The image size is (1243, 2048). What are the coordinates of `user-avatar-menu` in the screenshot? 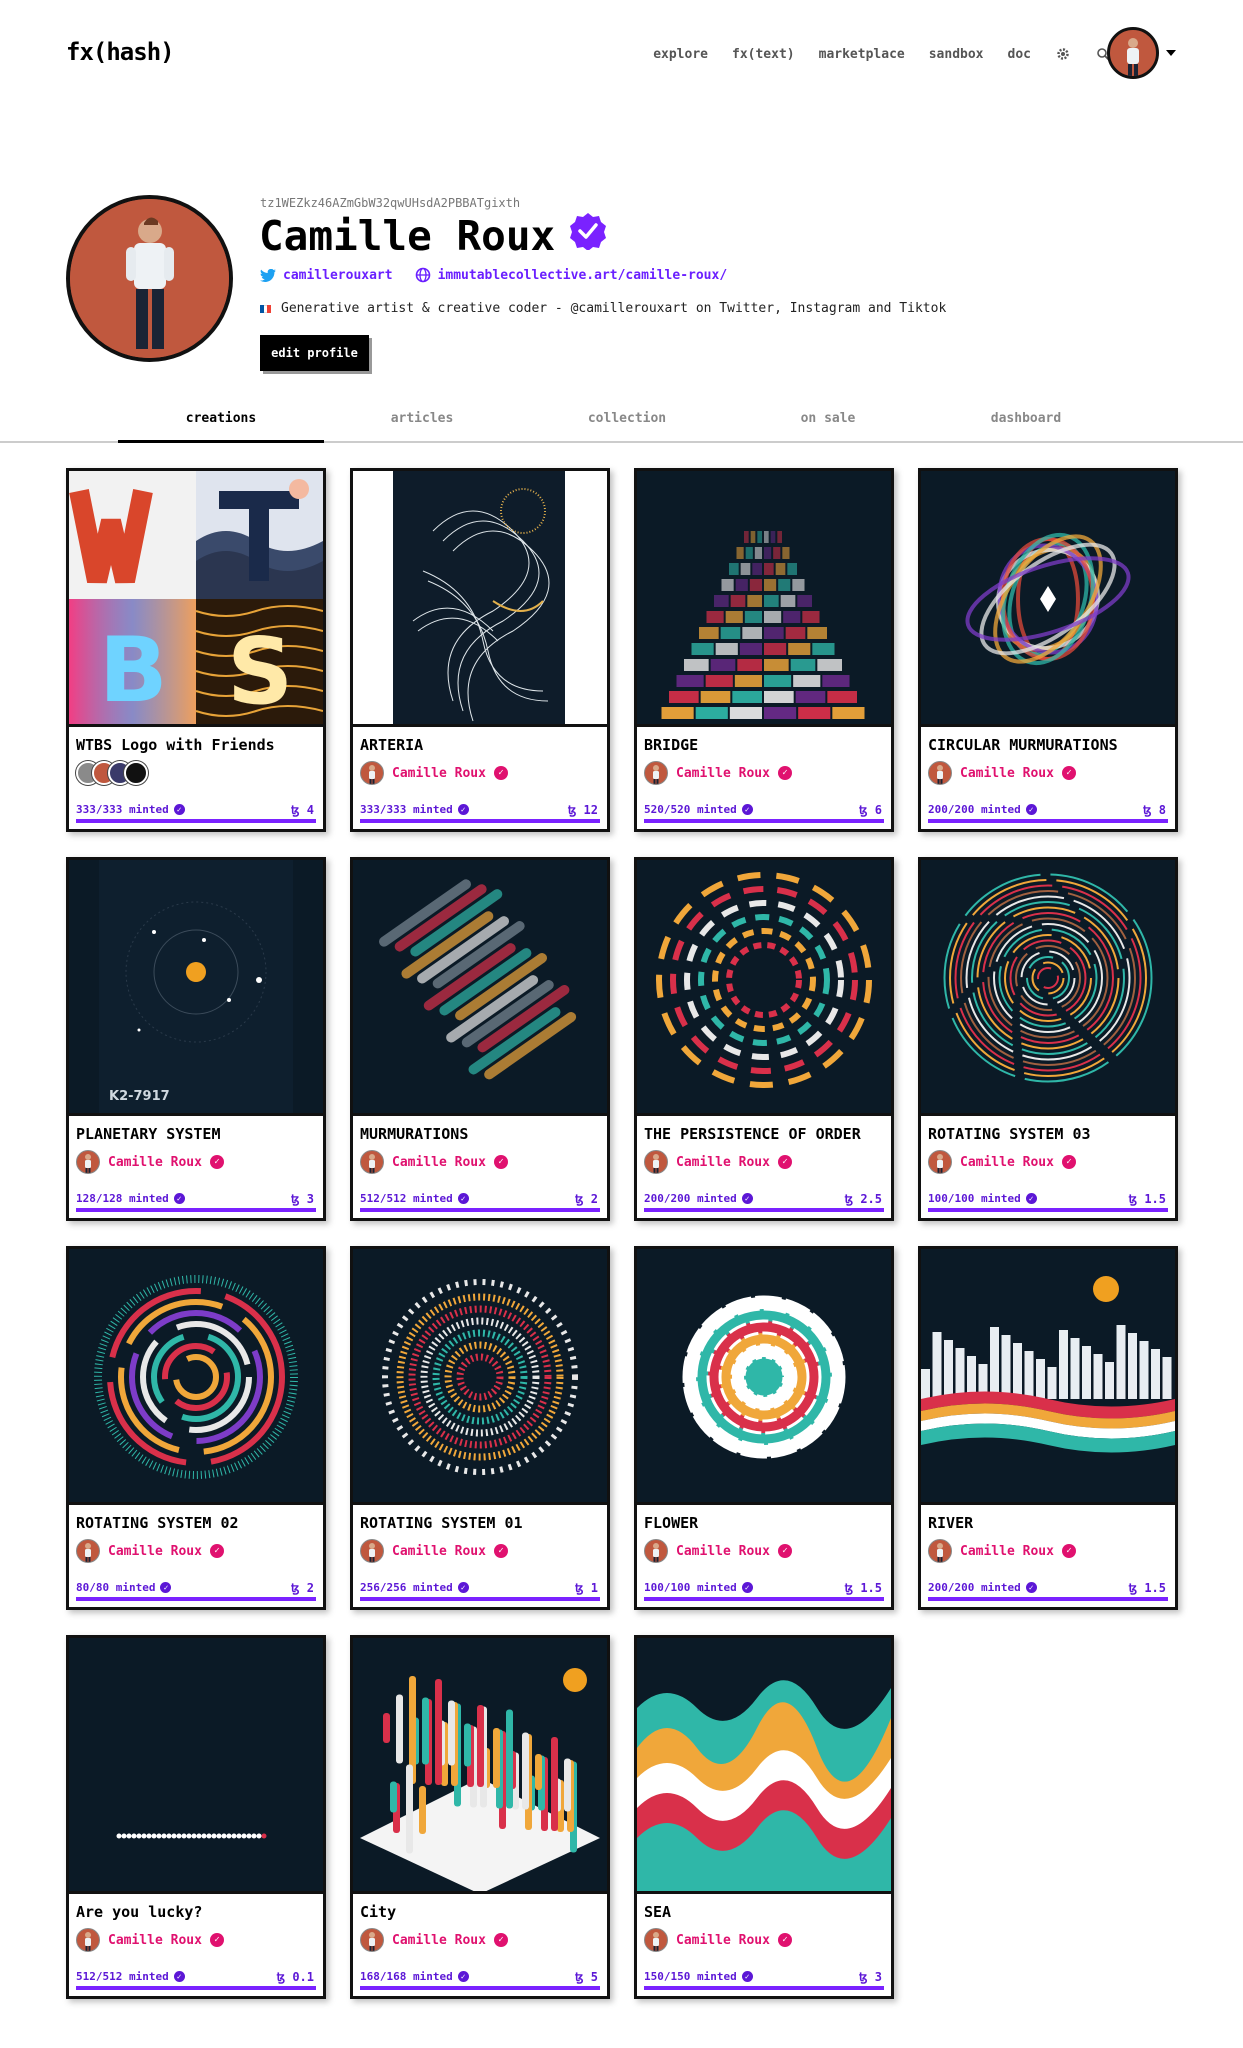 It's located at (1133, 53).